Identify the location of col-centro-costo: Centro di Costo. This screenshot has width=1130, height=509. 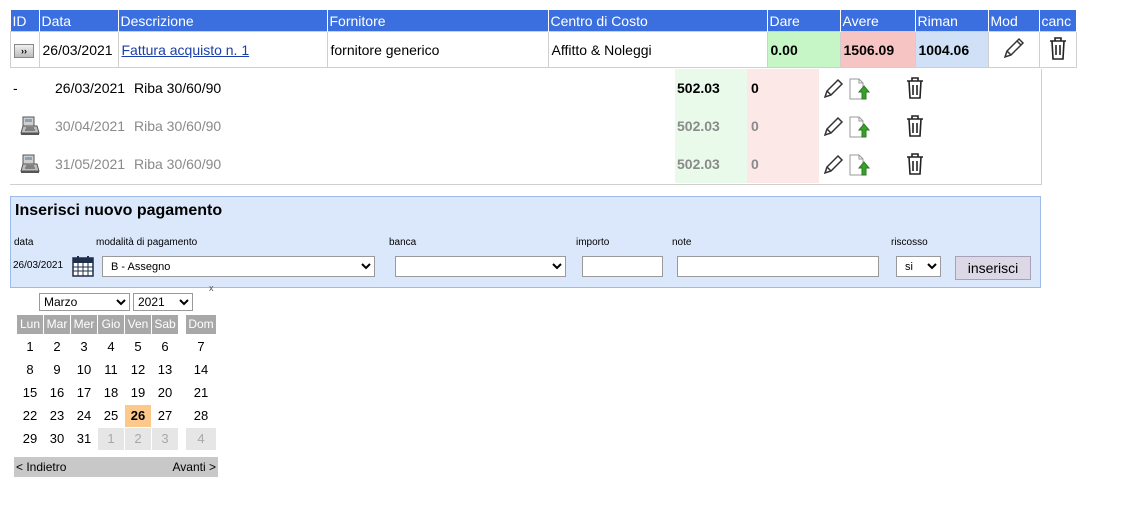
(658, 21).